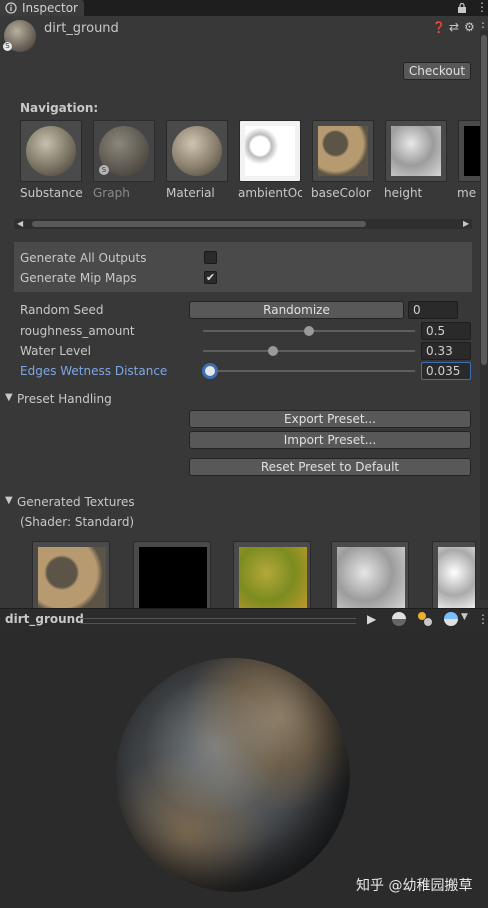 This screenshot has width=488, height=908. Describe the element at coordinates (341, 193) in the screenshot. I see `nav-label-basecolor: baseColor` at that location.